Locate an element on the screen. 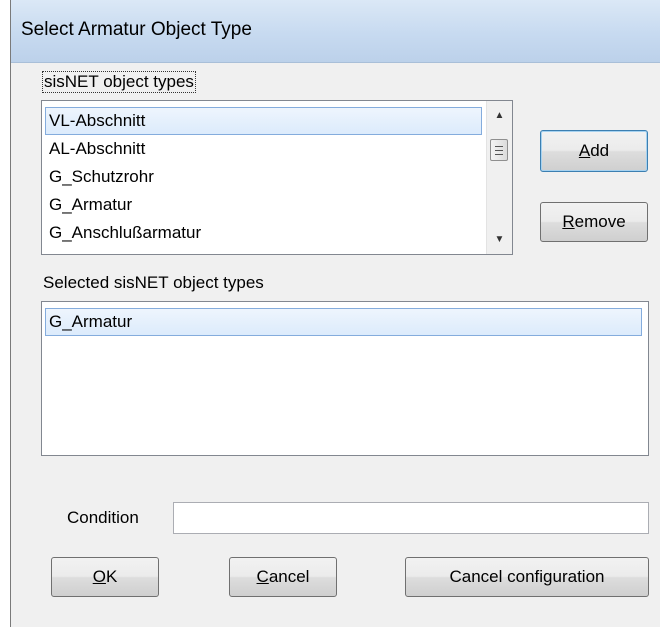  list-item: AL-Abschnitt is located at coordinates (263, 149).